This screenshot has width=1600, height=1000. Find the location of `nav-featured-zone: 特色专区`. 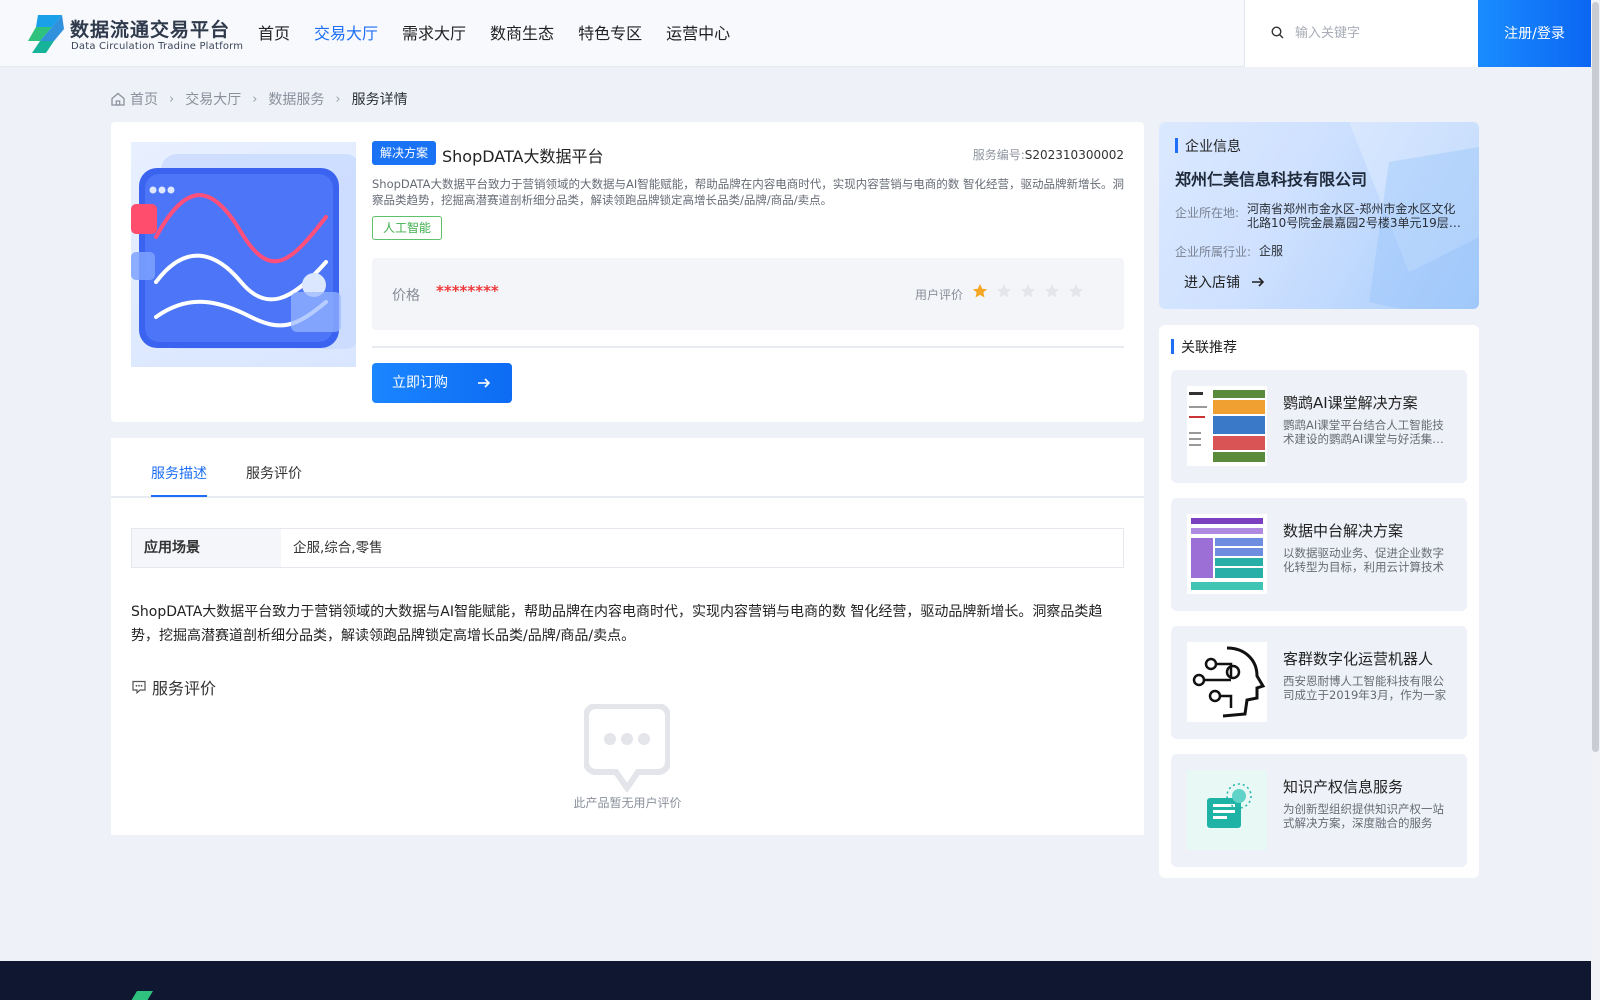

nav-featured-zone: 特色专区 is located at coordinates (610, 33).